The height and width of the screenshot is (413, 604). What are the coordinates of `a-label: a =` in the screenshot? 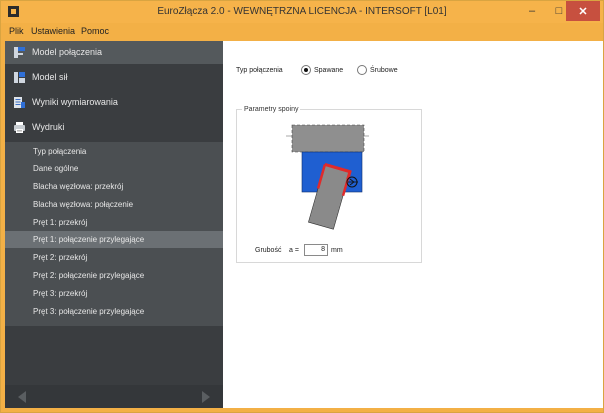 It's located at (294, 250).